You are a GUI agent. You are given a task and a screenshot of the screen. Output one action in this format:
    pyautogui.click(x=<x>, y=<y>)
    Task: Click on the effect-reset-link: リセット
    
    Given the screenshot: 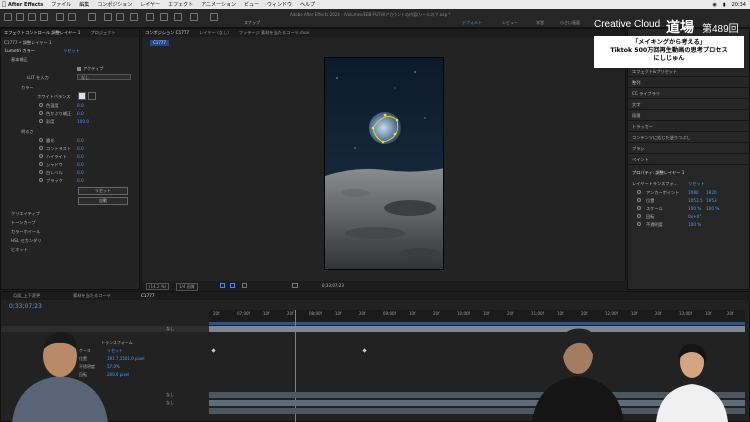 What is the action you would take?
    pyautogui.click(x=71, y=51)
    